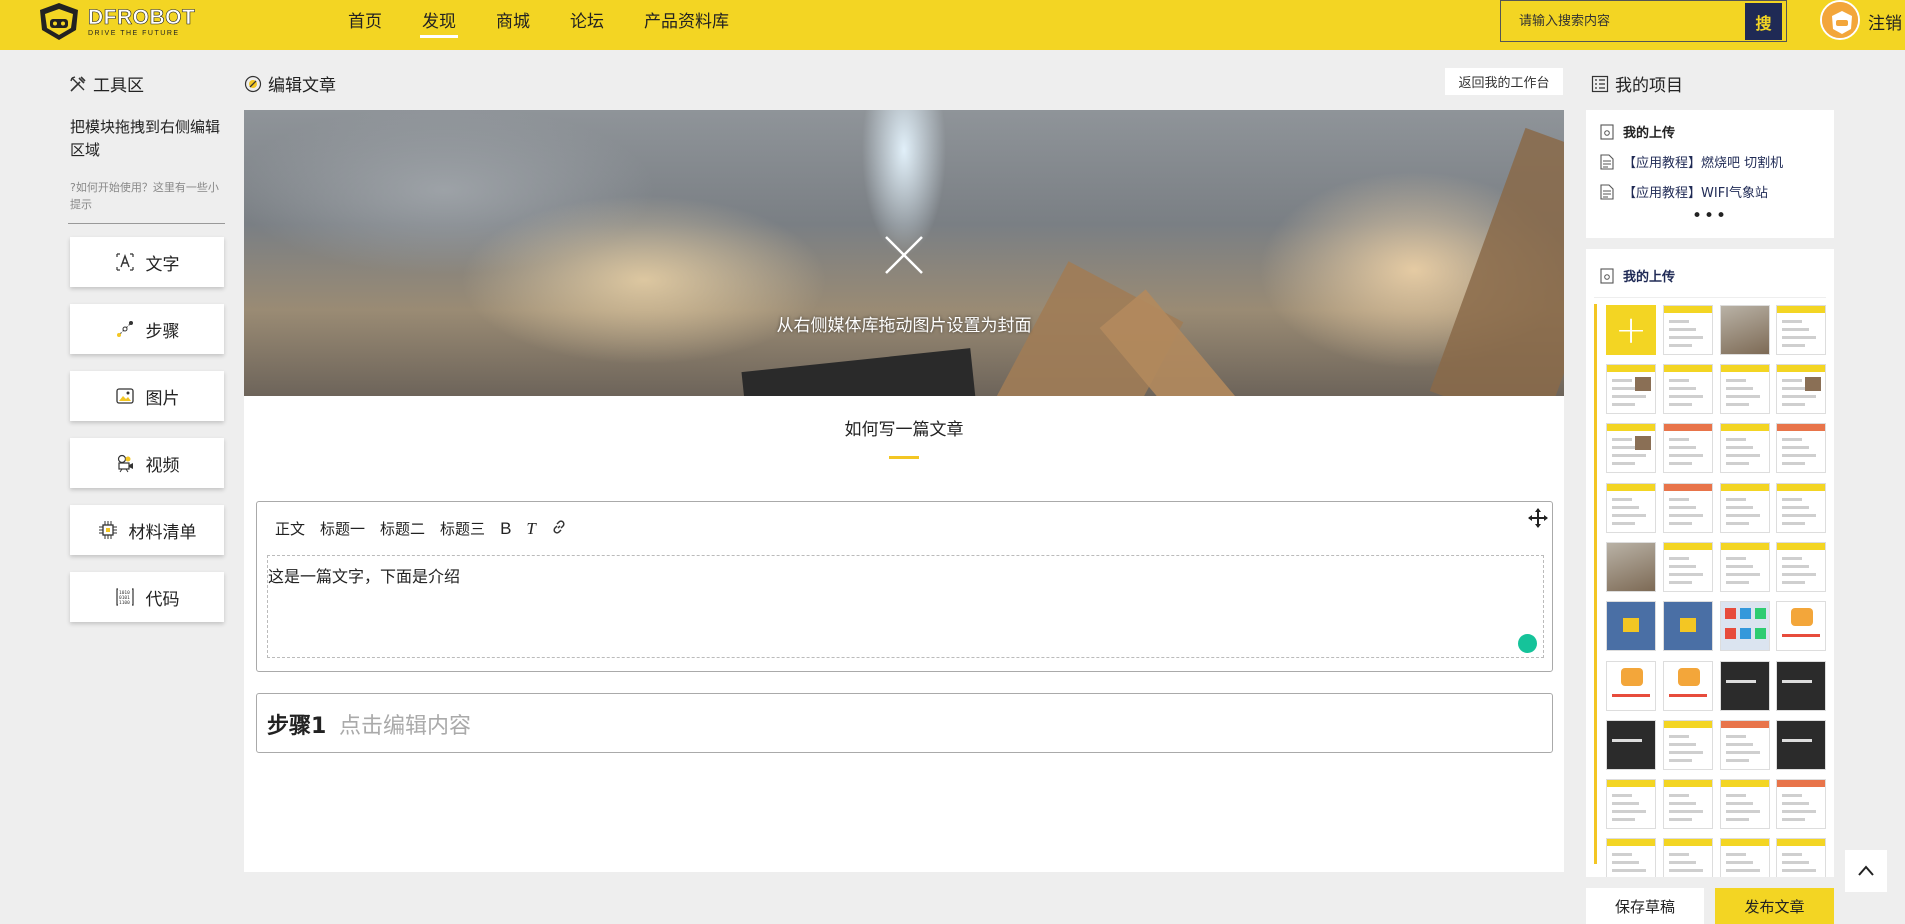  What do you see at coordinates (1645, 906) in the screenshot?
I see `save-draft-button: 保存草稿` at bounding box center [1645, 906].